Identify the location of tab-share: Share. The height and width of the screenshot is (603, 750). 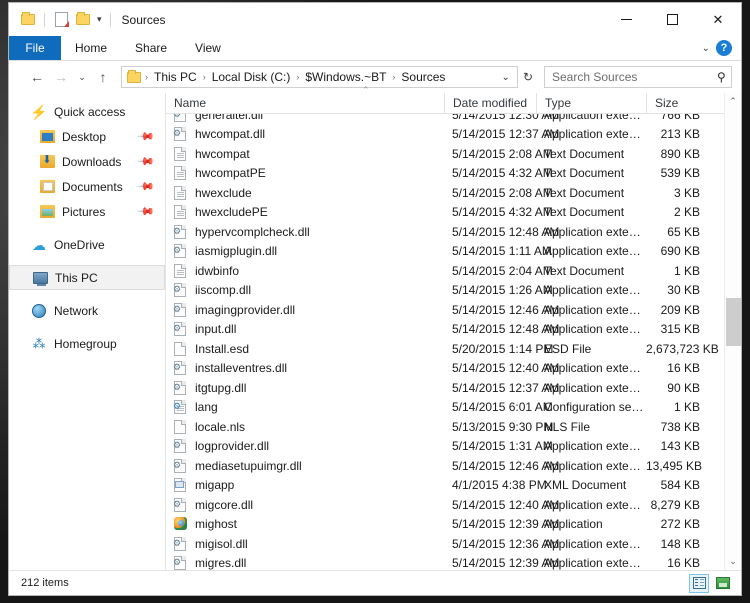
(151, 48).